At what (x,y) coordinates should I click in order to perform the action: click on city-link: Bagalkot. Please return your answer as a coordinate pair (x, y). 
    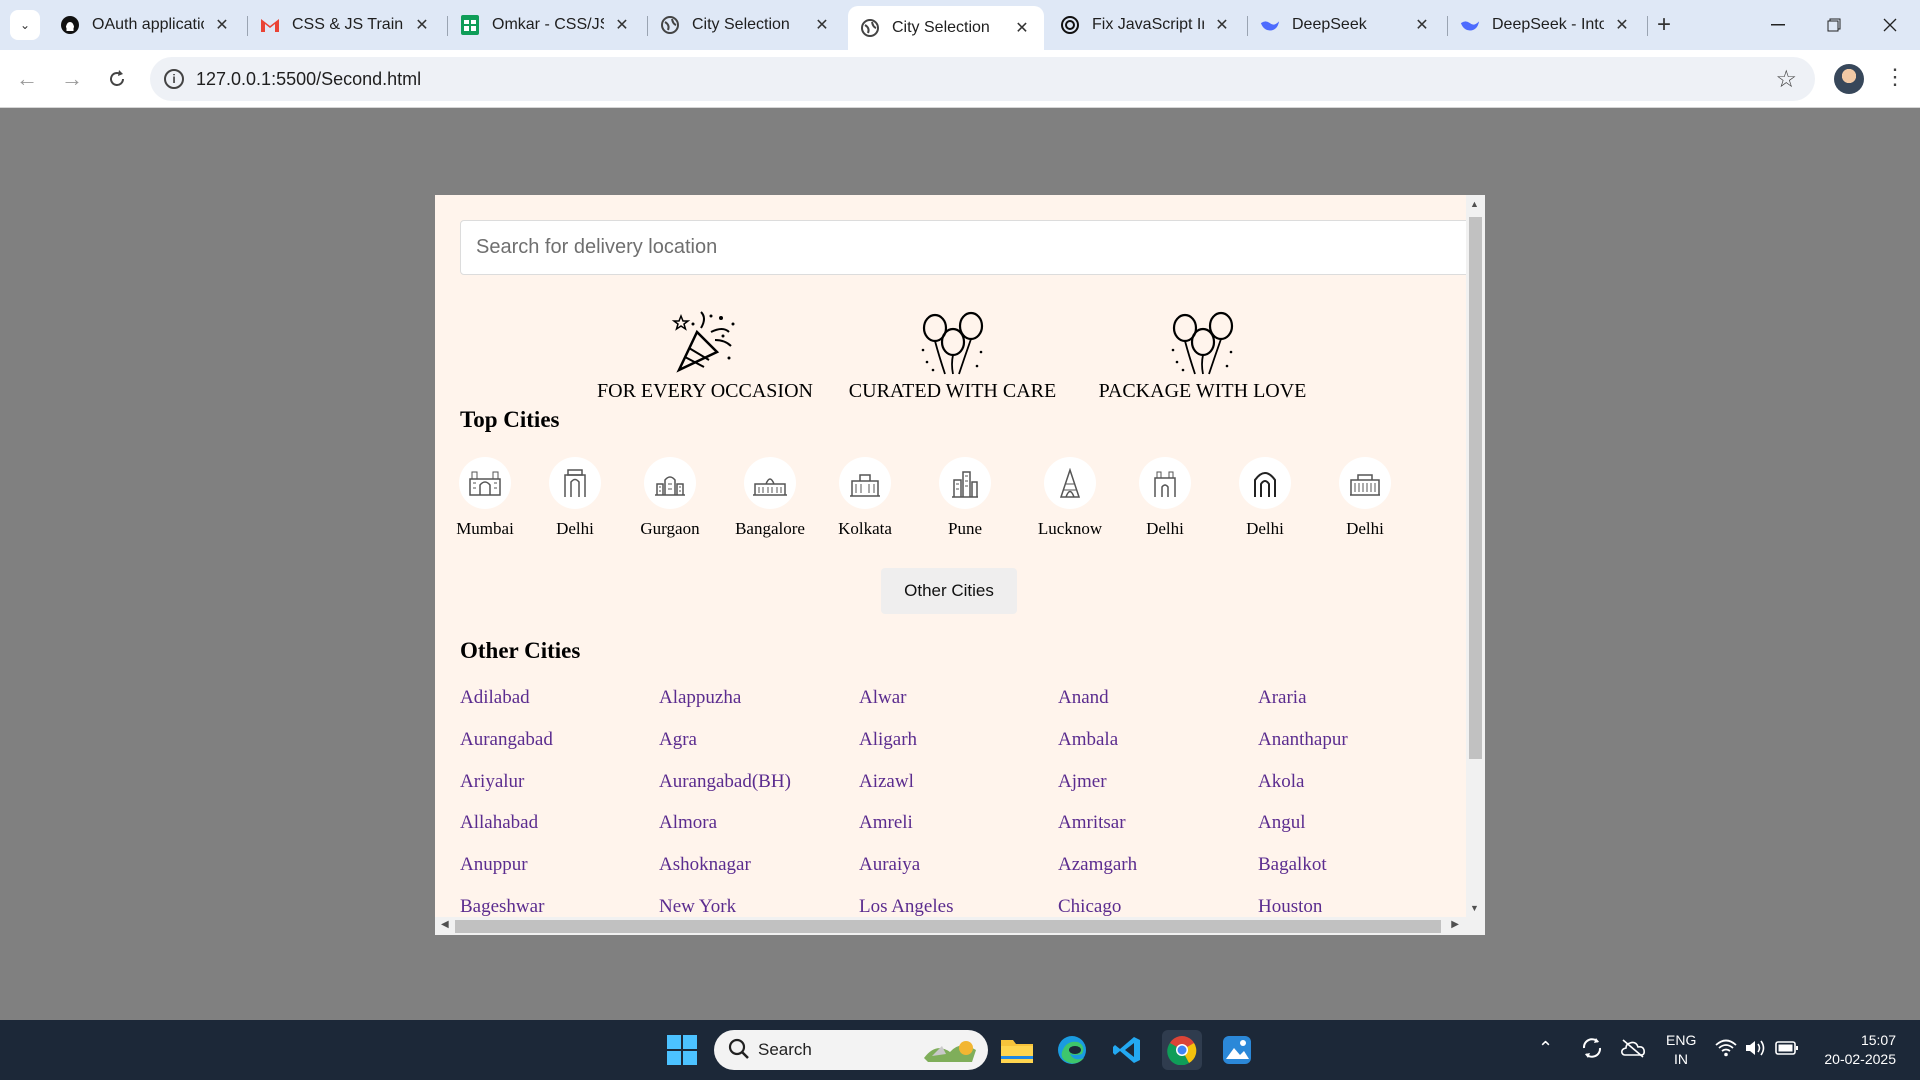
    Looking at the image, I should click on (1292, 865).